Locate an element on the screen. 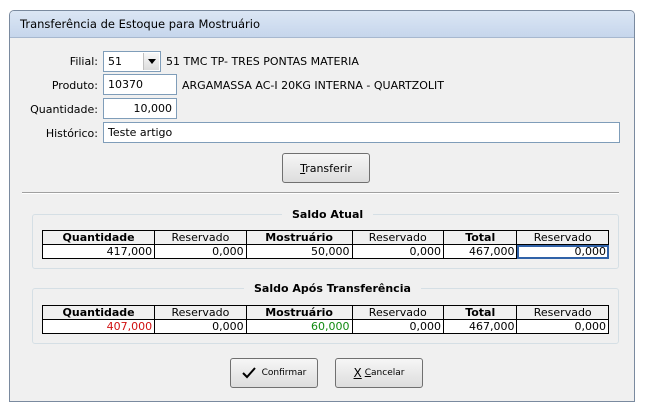 Image resolution: width=646 pixels, height=412 pixels. window-title: Transferência de Estoque para Mostruário is located at coordinates (140, 24).